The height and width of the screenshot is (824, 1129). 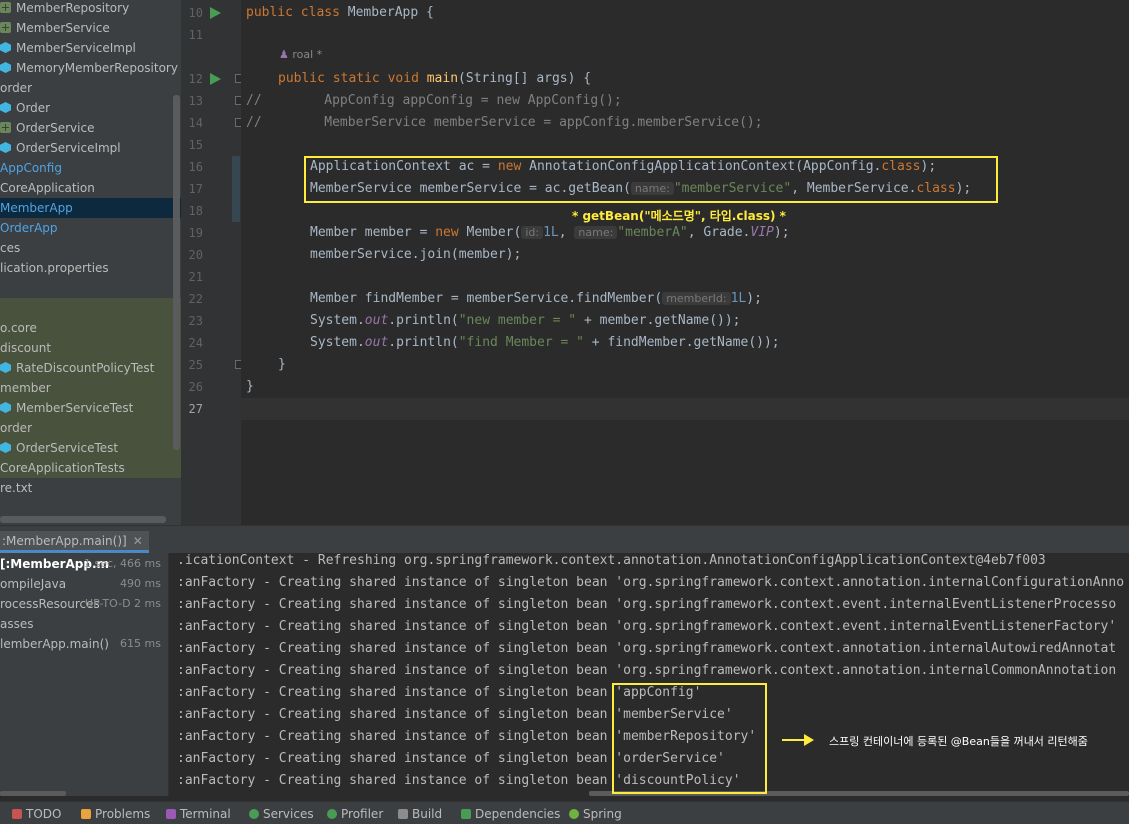 What do you see at coordinates (254, 814) in the screenshot?
I see `services-icon` at bounding box center [254, 814].